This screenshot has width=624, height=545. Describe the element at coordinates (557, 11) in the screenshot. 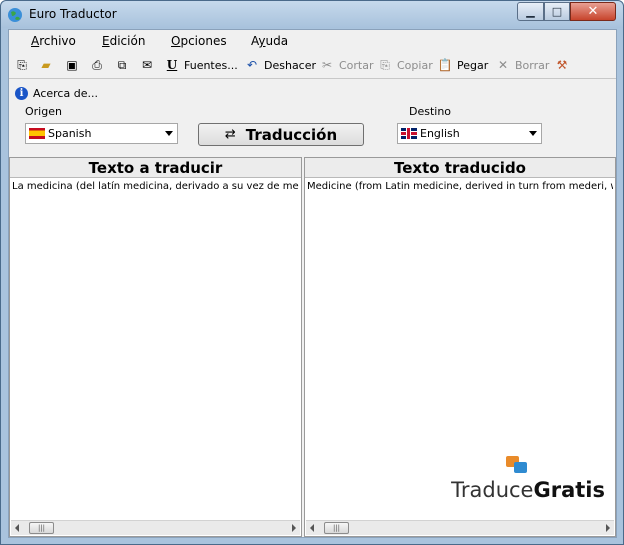

I see `maximize-button: □` at that location.